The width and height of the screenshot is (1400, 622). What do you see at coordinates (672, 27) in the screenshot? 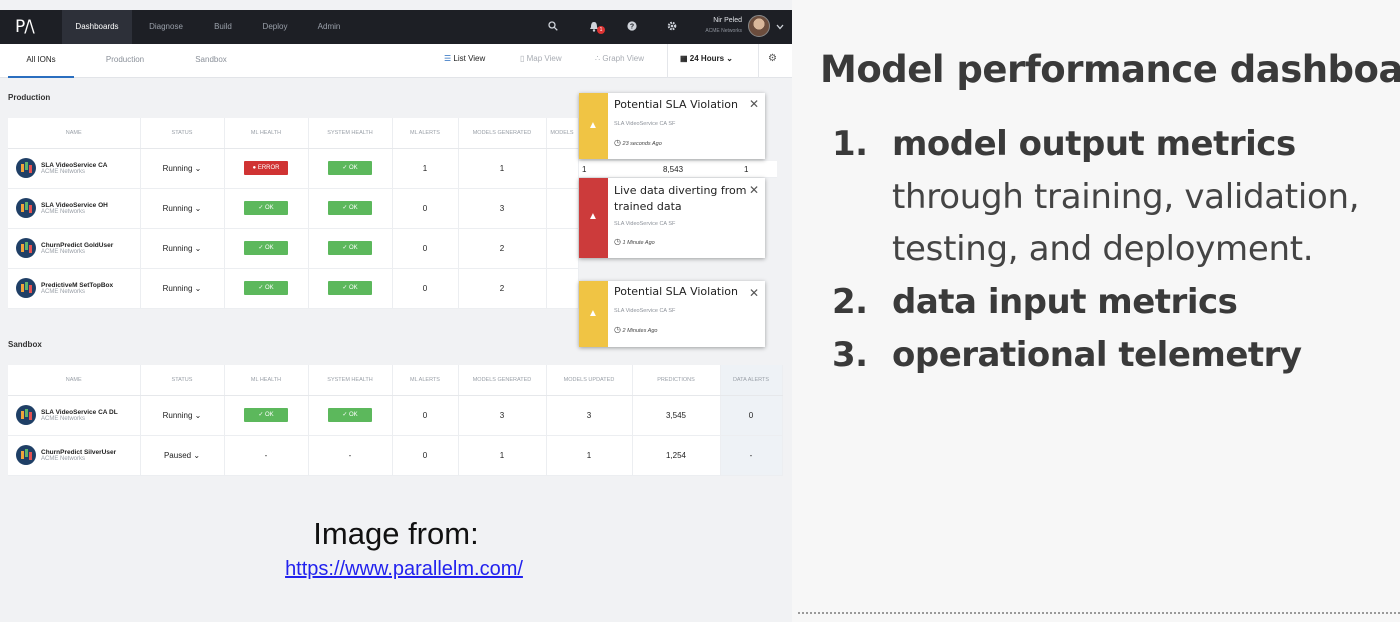
I see `gear-icon` at bounding box center [672, 27].